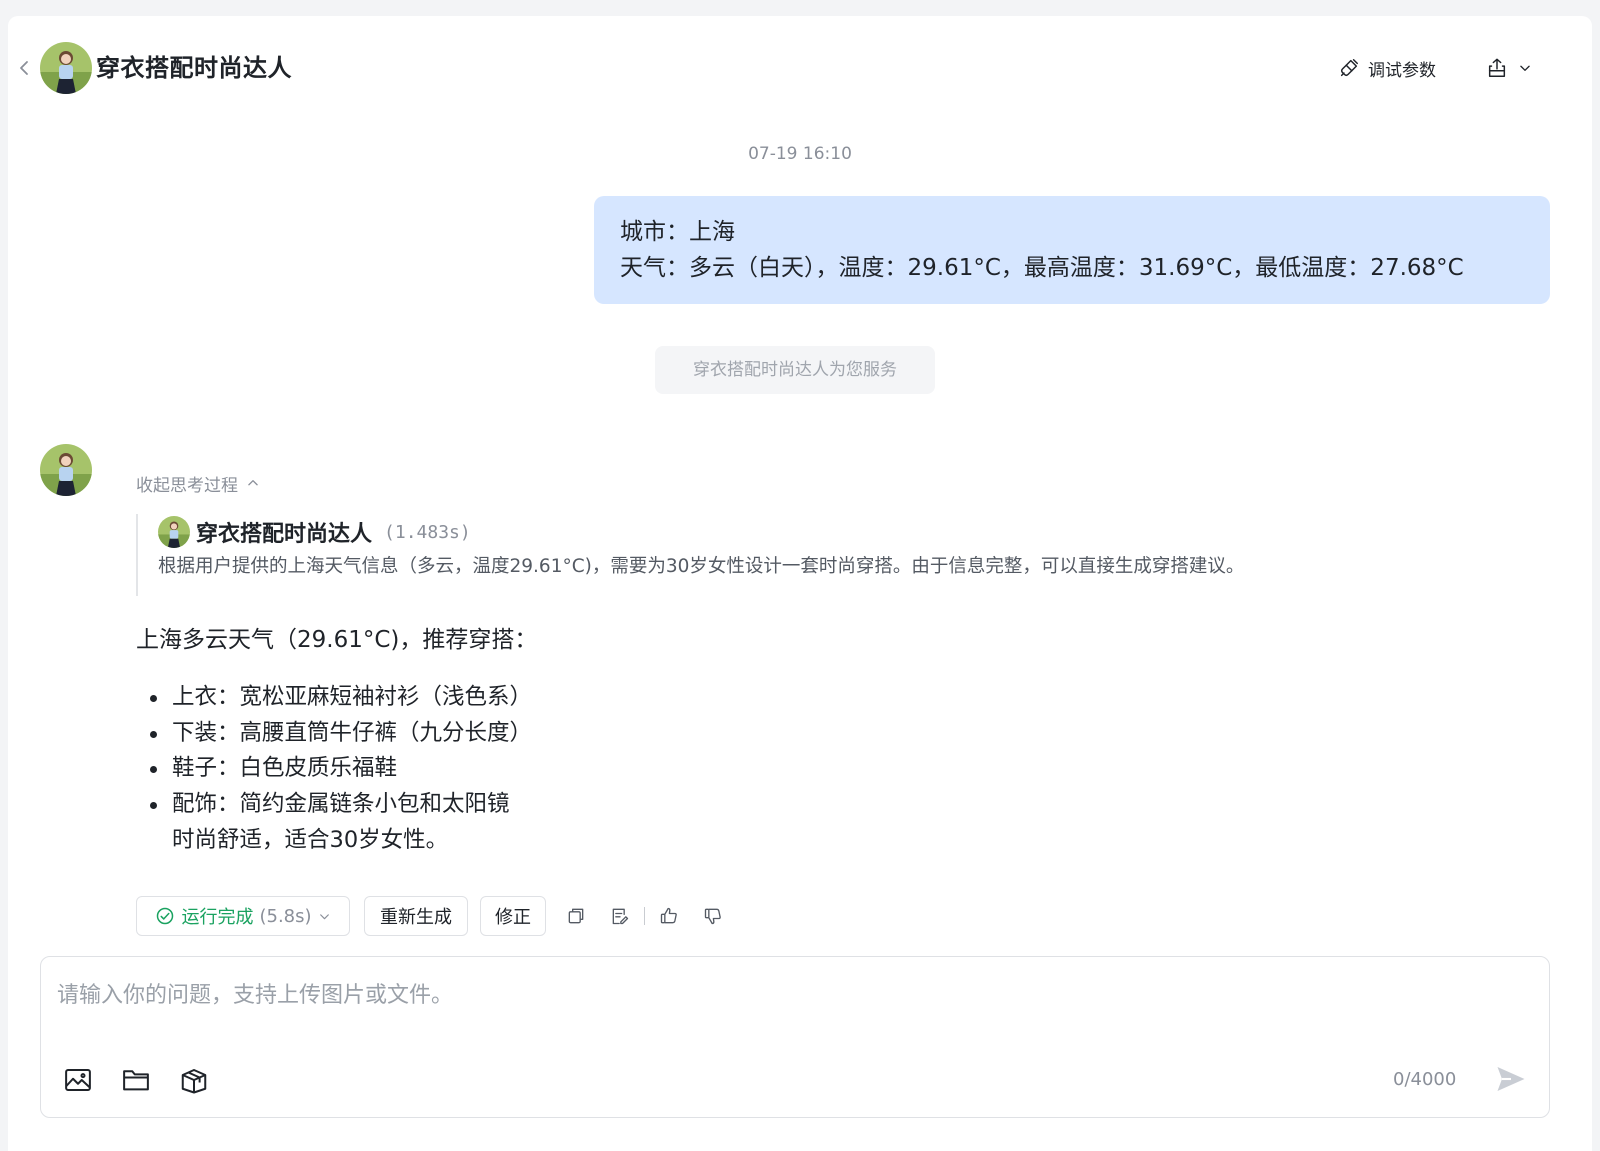 The width and height of the screenshot is (1600, 1151). I want to click on thinking-duration: (1.483s), so click(427, 532).